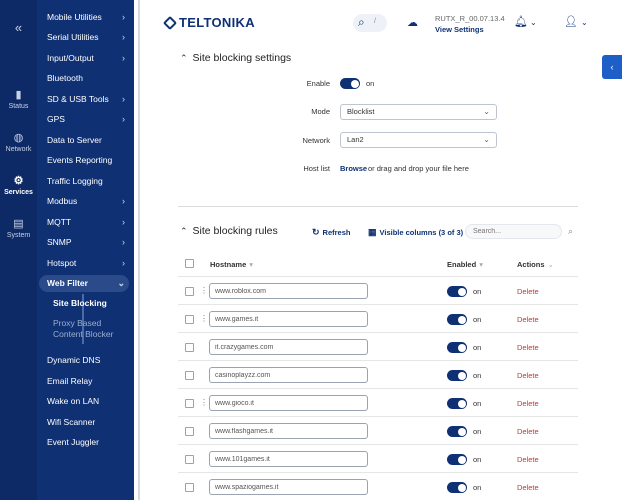 This screenshot has width=625, height=500. I want to click on rules-section-title: ⌃ Site blocking rules, so click(229, 231).